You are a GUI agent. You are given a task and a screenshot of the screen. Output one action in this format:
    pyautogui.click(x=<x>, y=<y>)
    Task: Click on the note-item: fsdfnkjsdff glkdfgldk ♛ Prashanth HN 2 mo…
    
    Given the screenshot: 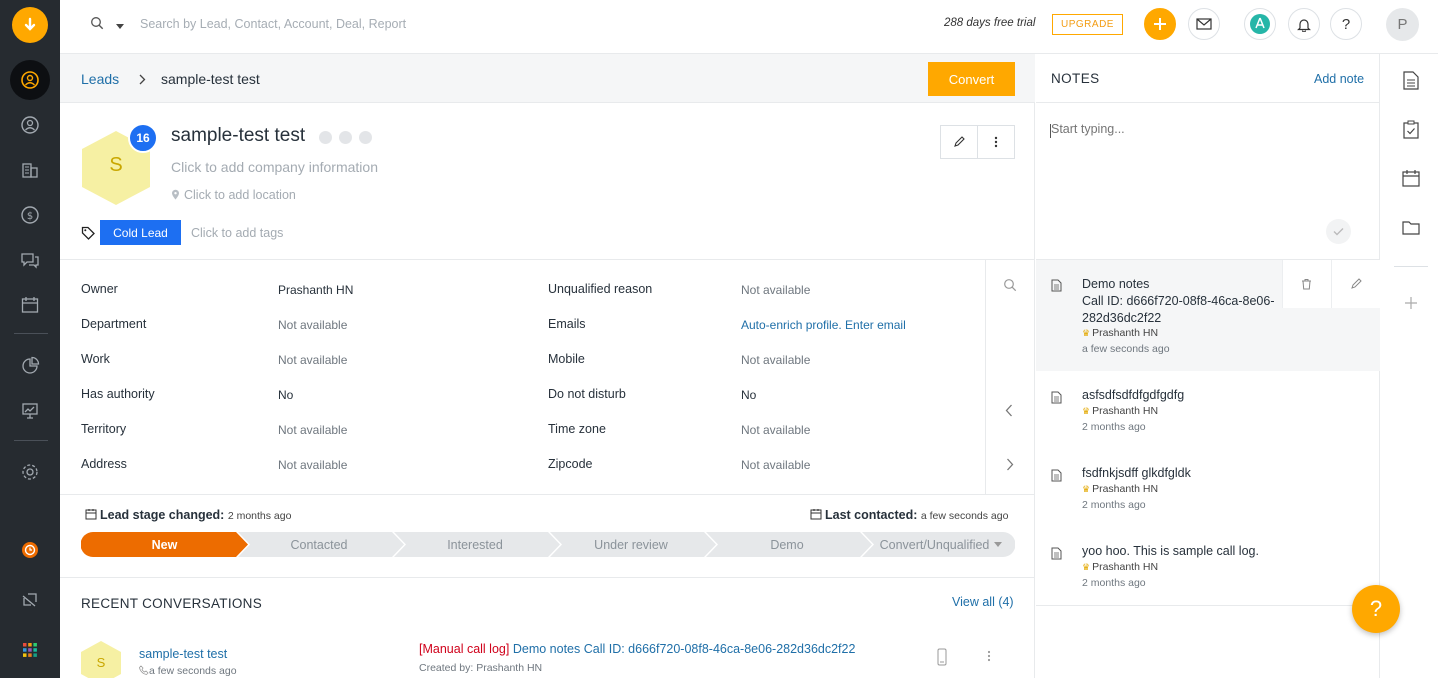 What is the action you would take?
    pyautogui.click(x=1208, y=488)
    